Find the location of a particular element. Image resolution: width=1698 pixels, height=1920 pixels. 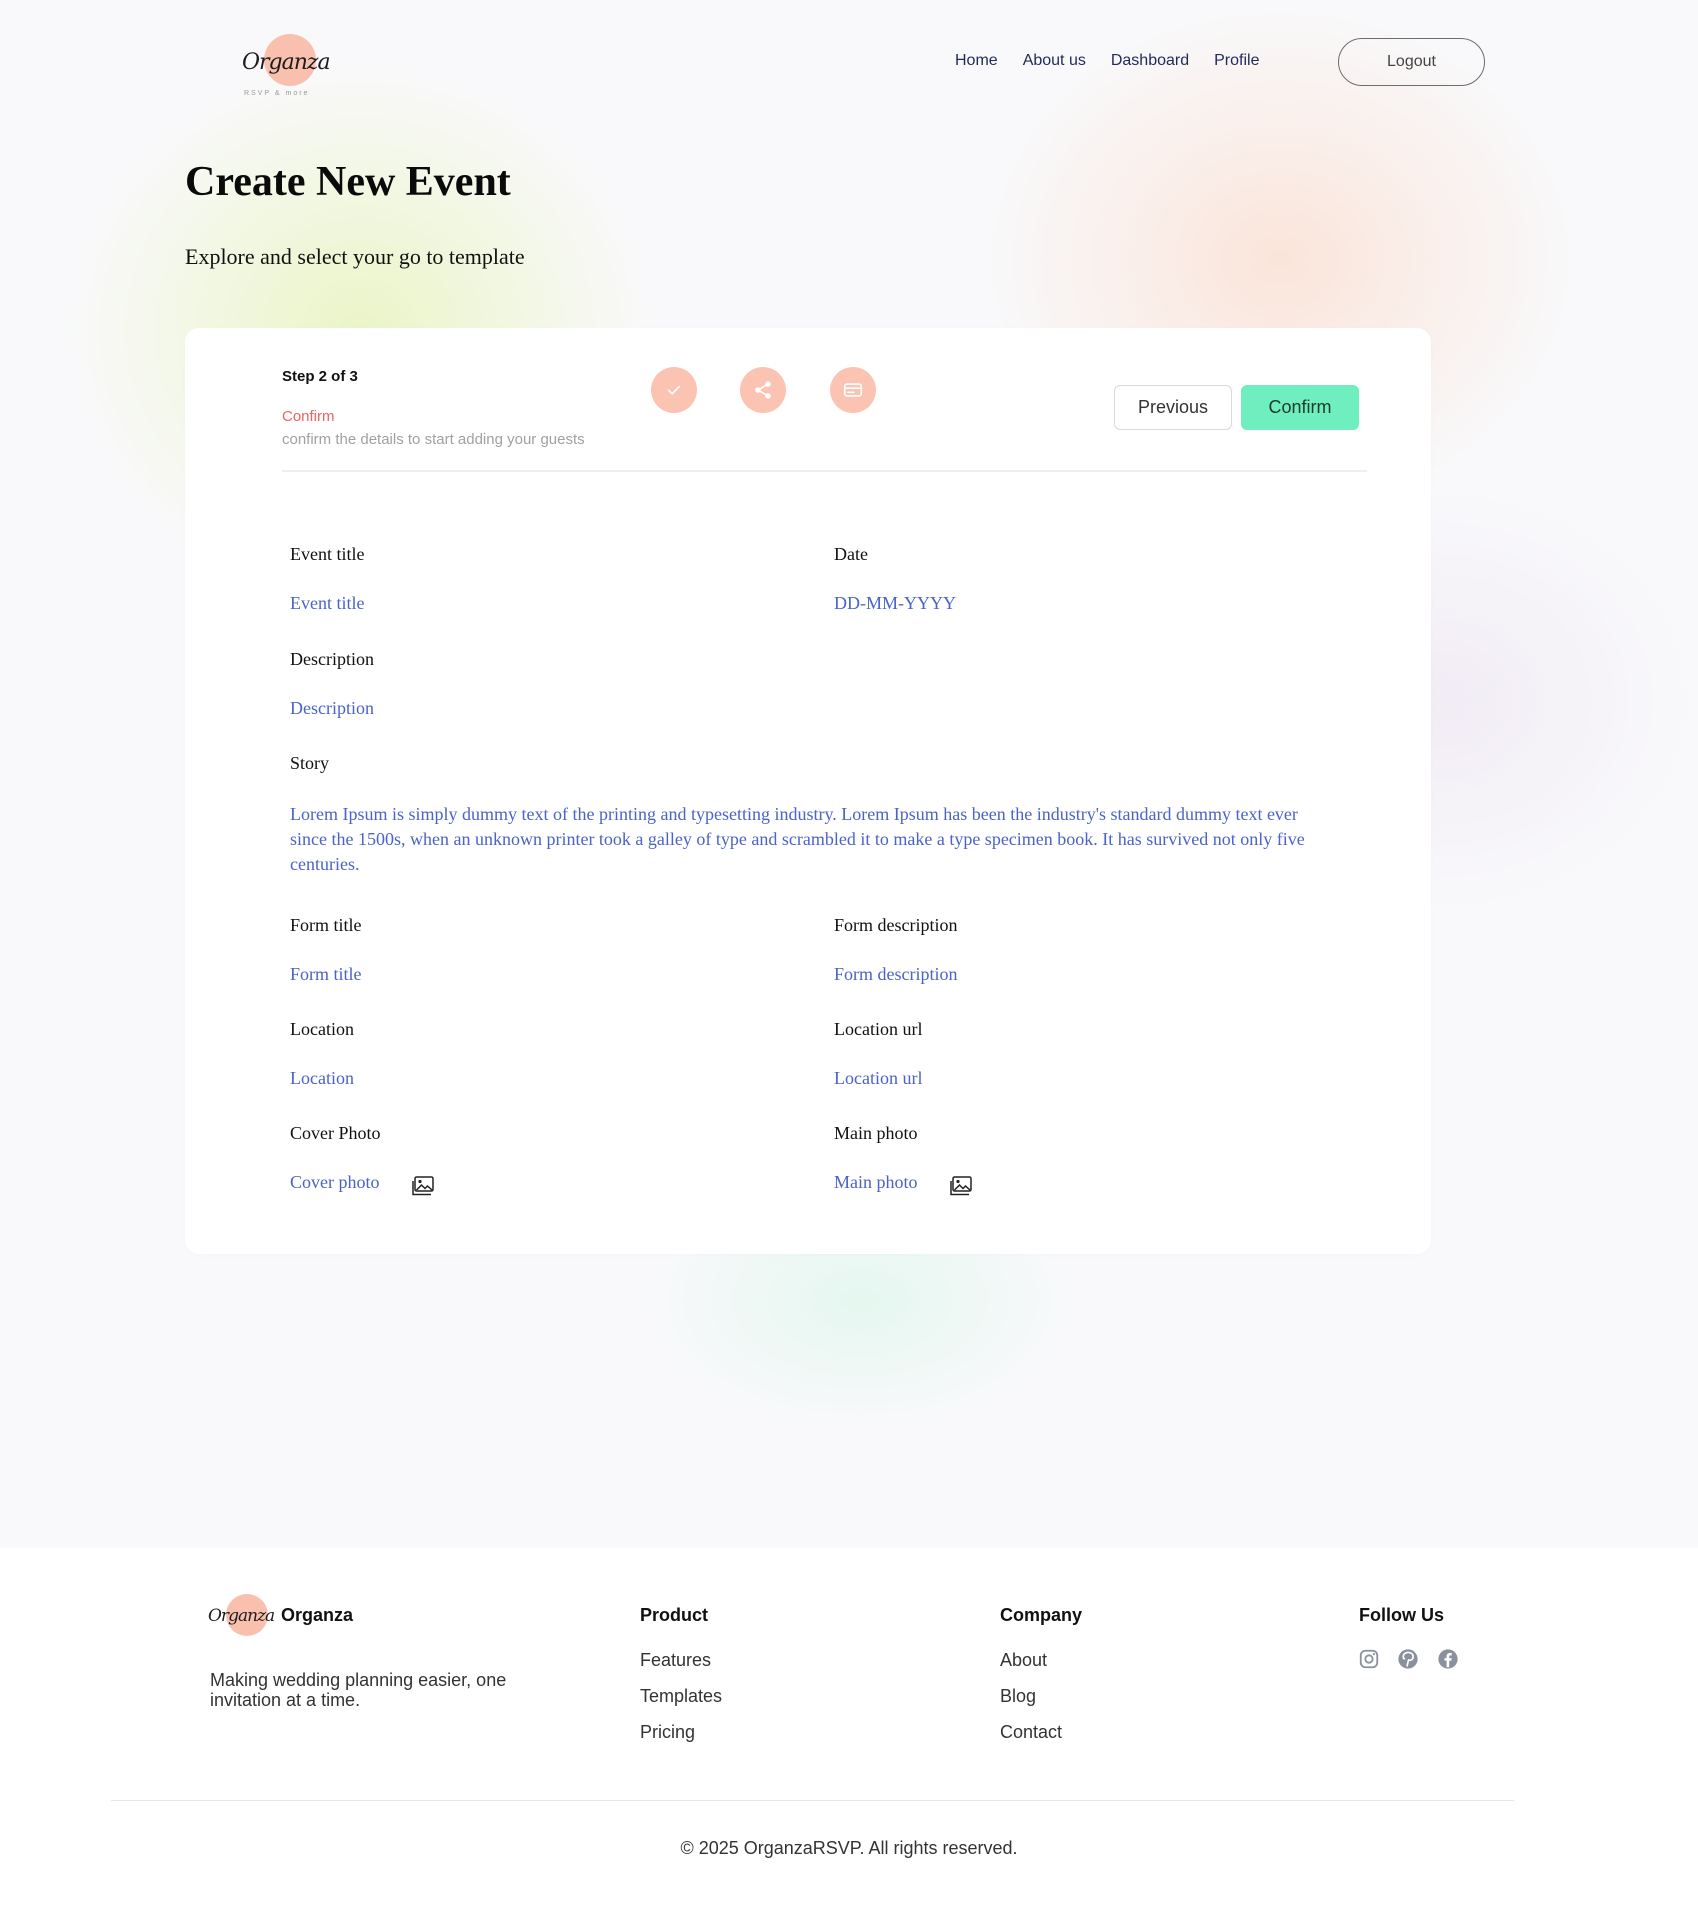

form-description-field: Form description is located at coordinates (896, 974).